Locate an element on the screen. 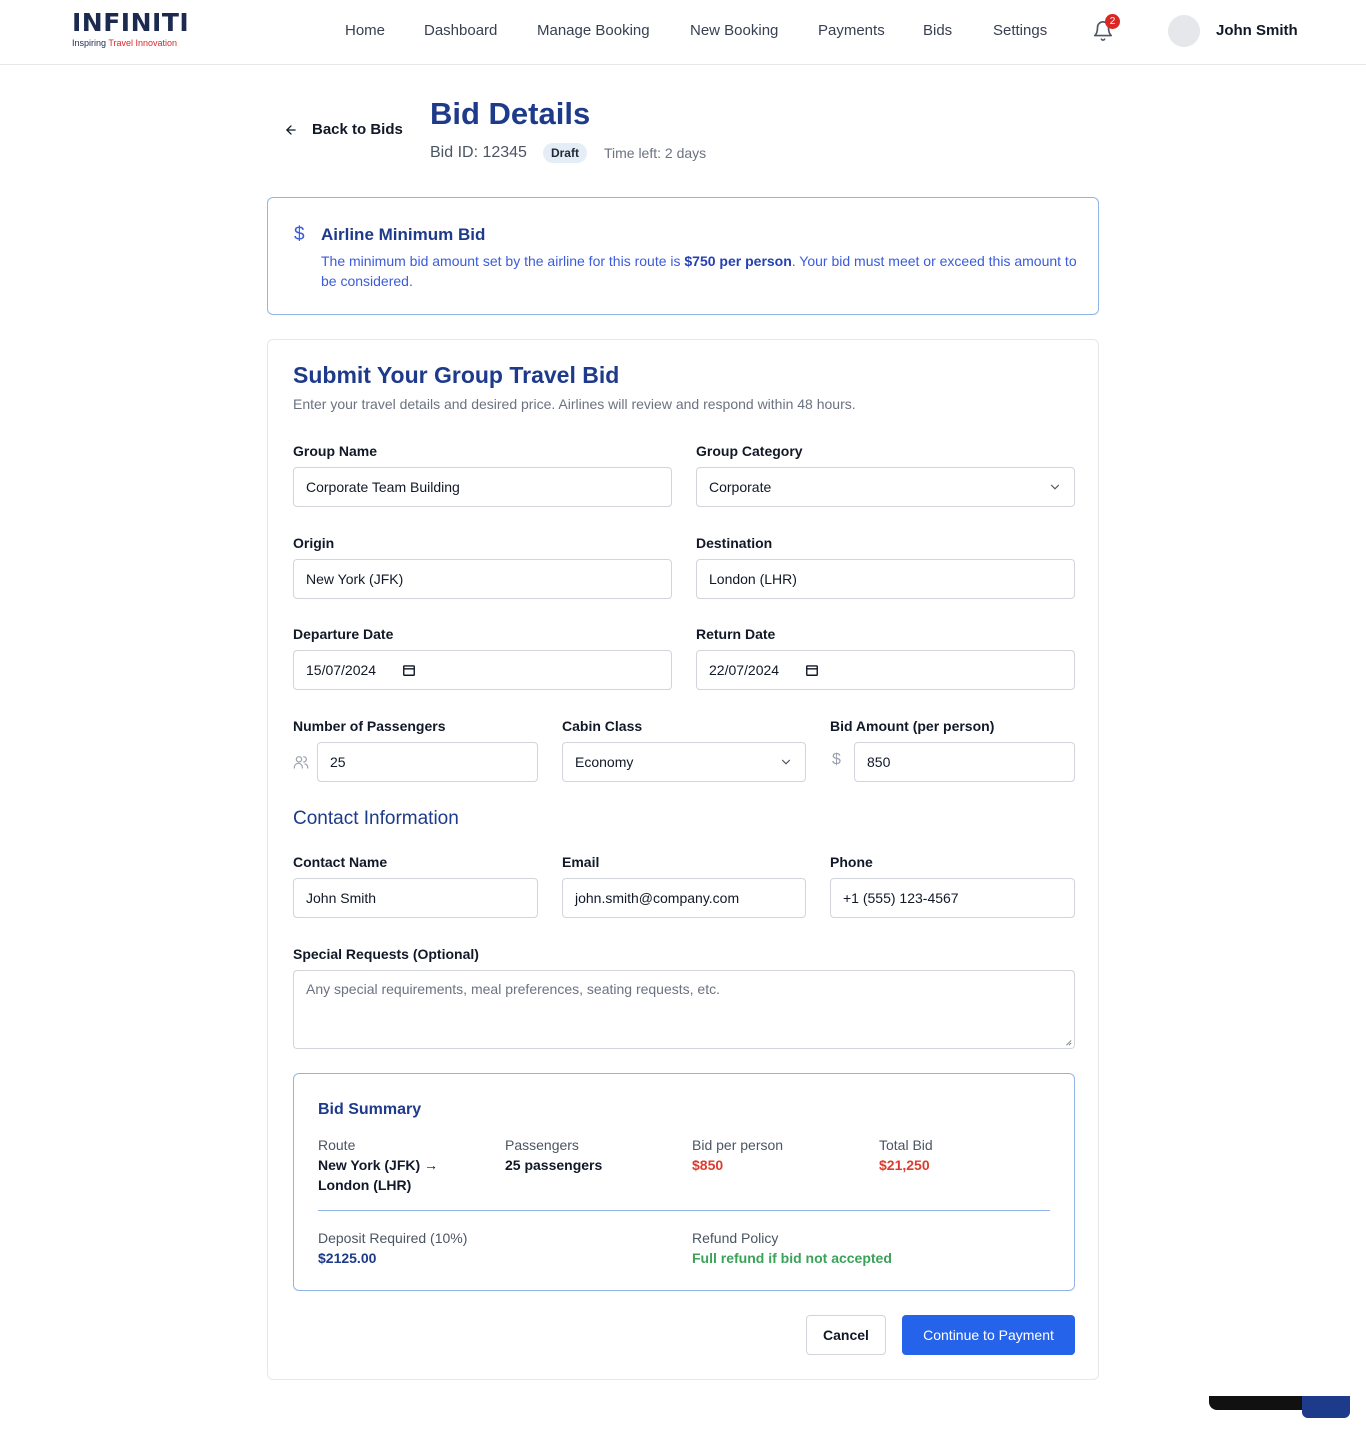 Image resolution: width=1366 pixels, height=1438 pixels. destination-label: Destination is located at coordinates (734, 543).